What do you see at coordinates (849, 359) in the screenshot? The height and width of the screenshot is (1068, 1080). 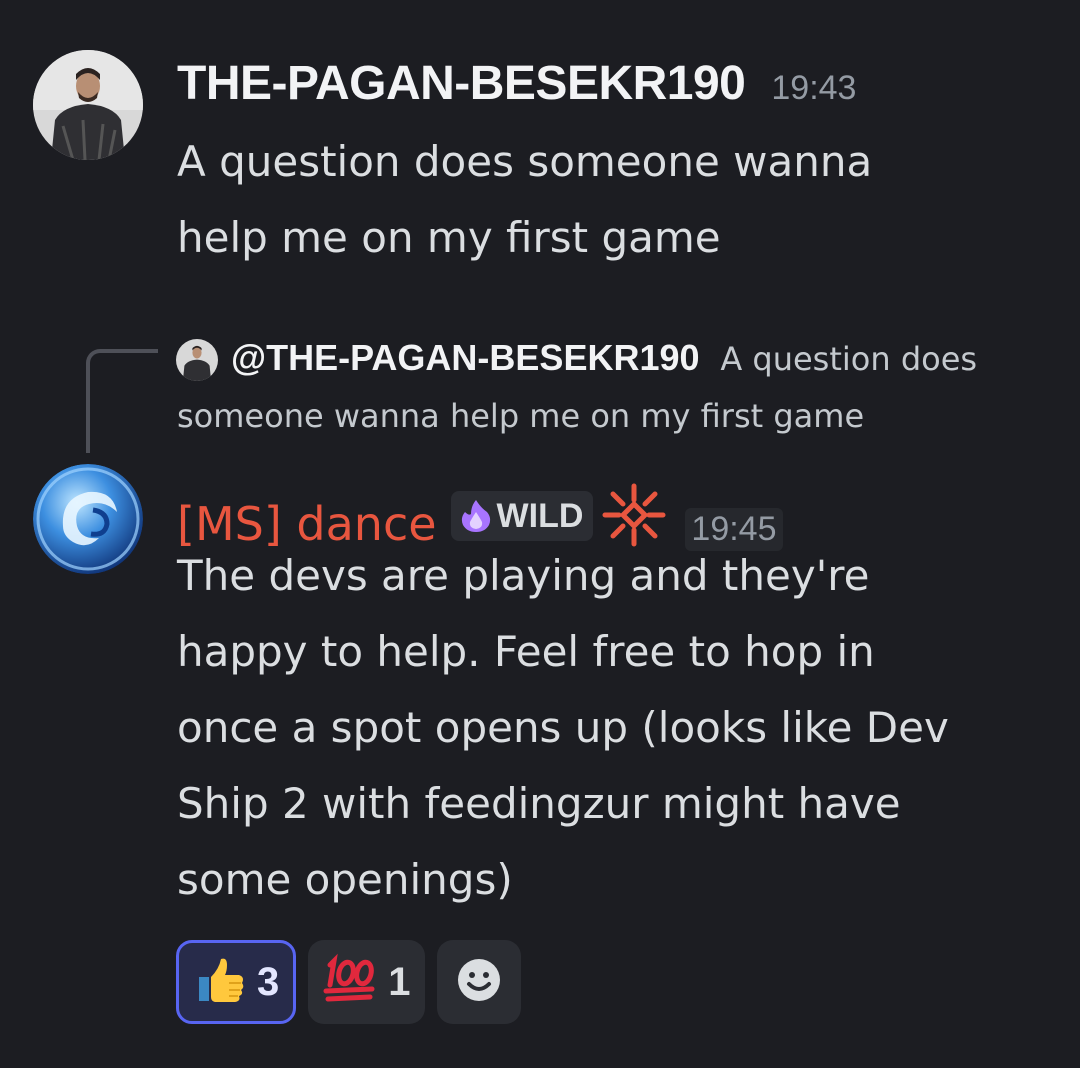 I see `reply-text: A question does` at bounding box center [849, 359].